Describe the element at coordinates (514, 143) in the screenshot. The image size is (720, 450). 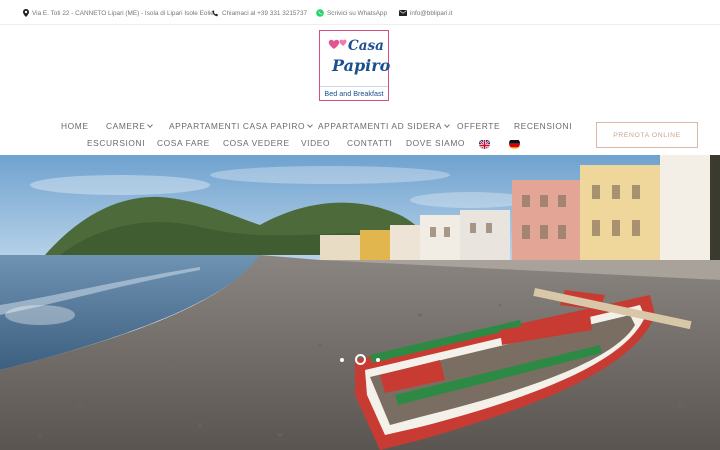
I see `germany-flag-icon` at that location.